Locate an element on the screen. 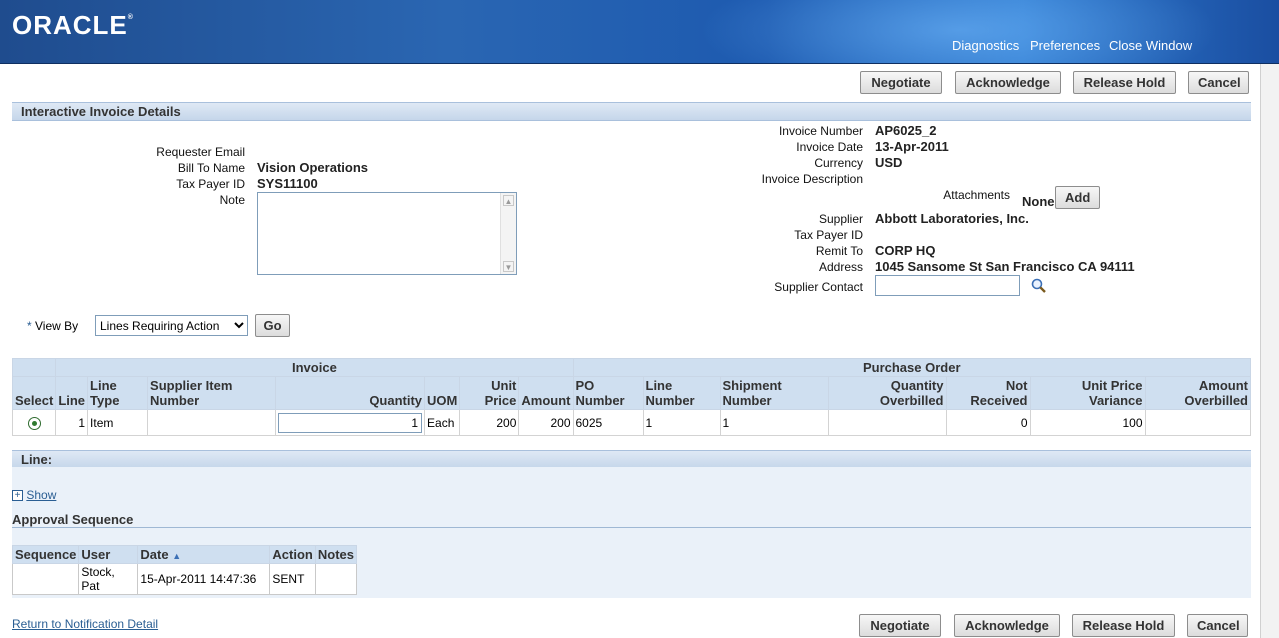 Image resolution: width=1279 pixels, height=638 pixels. approval-sequence-title: Approval Sequence is located at coordinates (73, 519).